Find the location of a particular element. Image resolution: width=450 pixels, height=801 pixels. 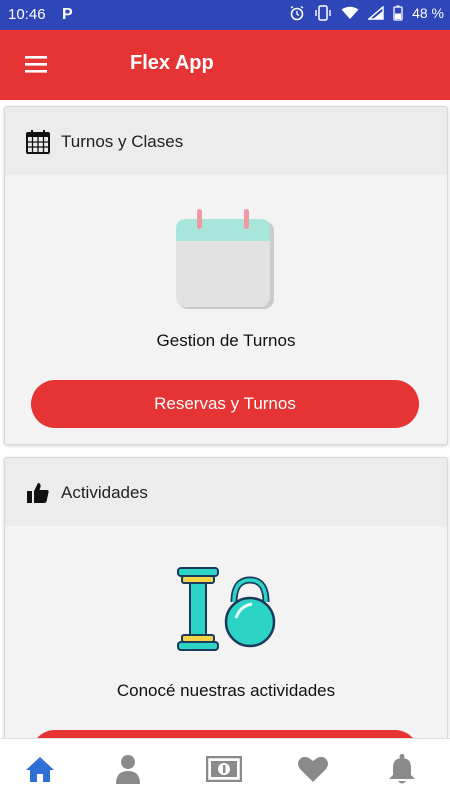

nav-payments is located at coordinates (224, 769).